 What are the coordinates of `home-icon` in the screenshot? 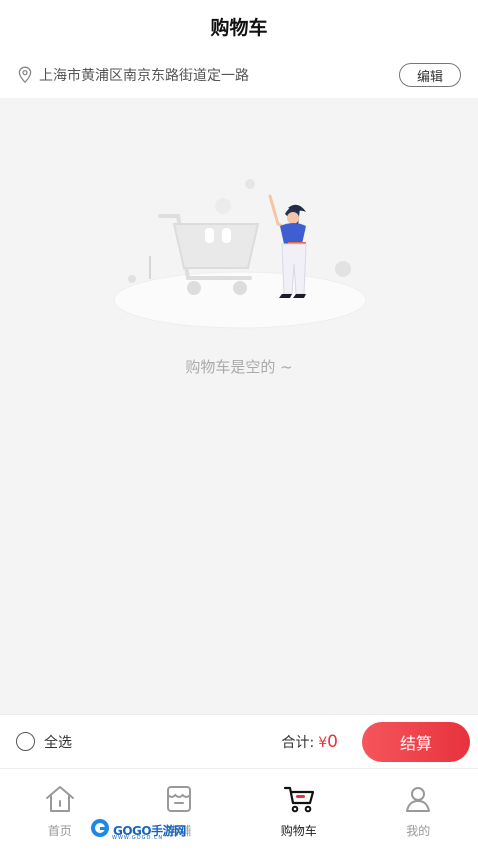 It's located at (60, 799).